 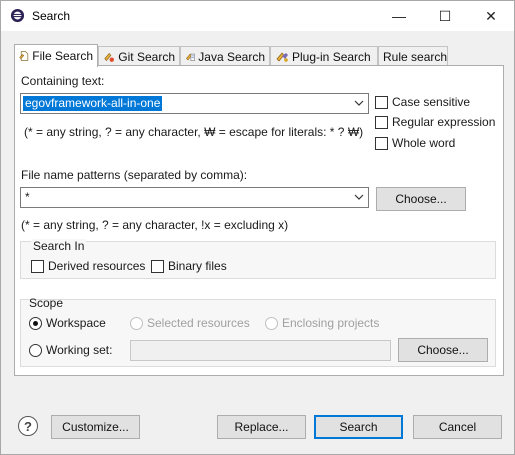 I want to click on checkbox-label: Whole word, so click(x=424, y=143).